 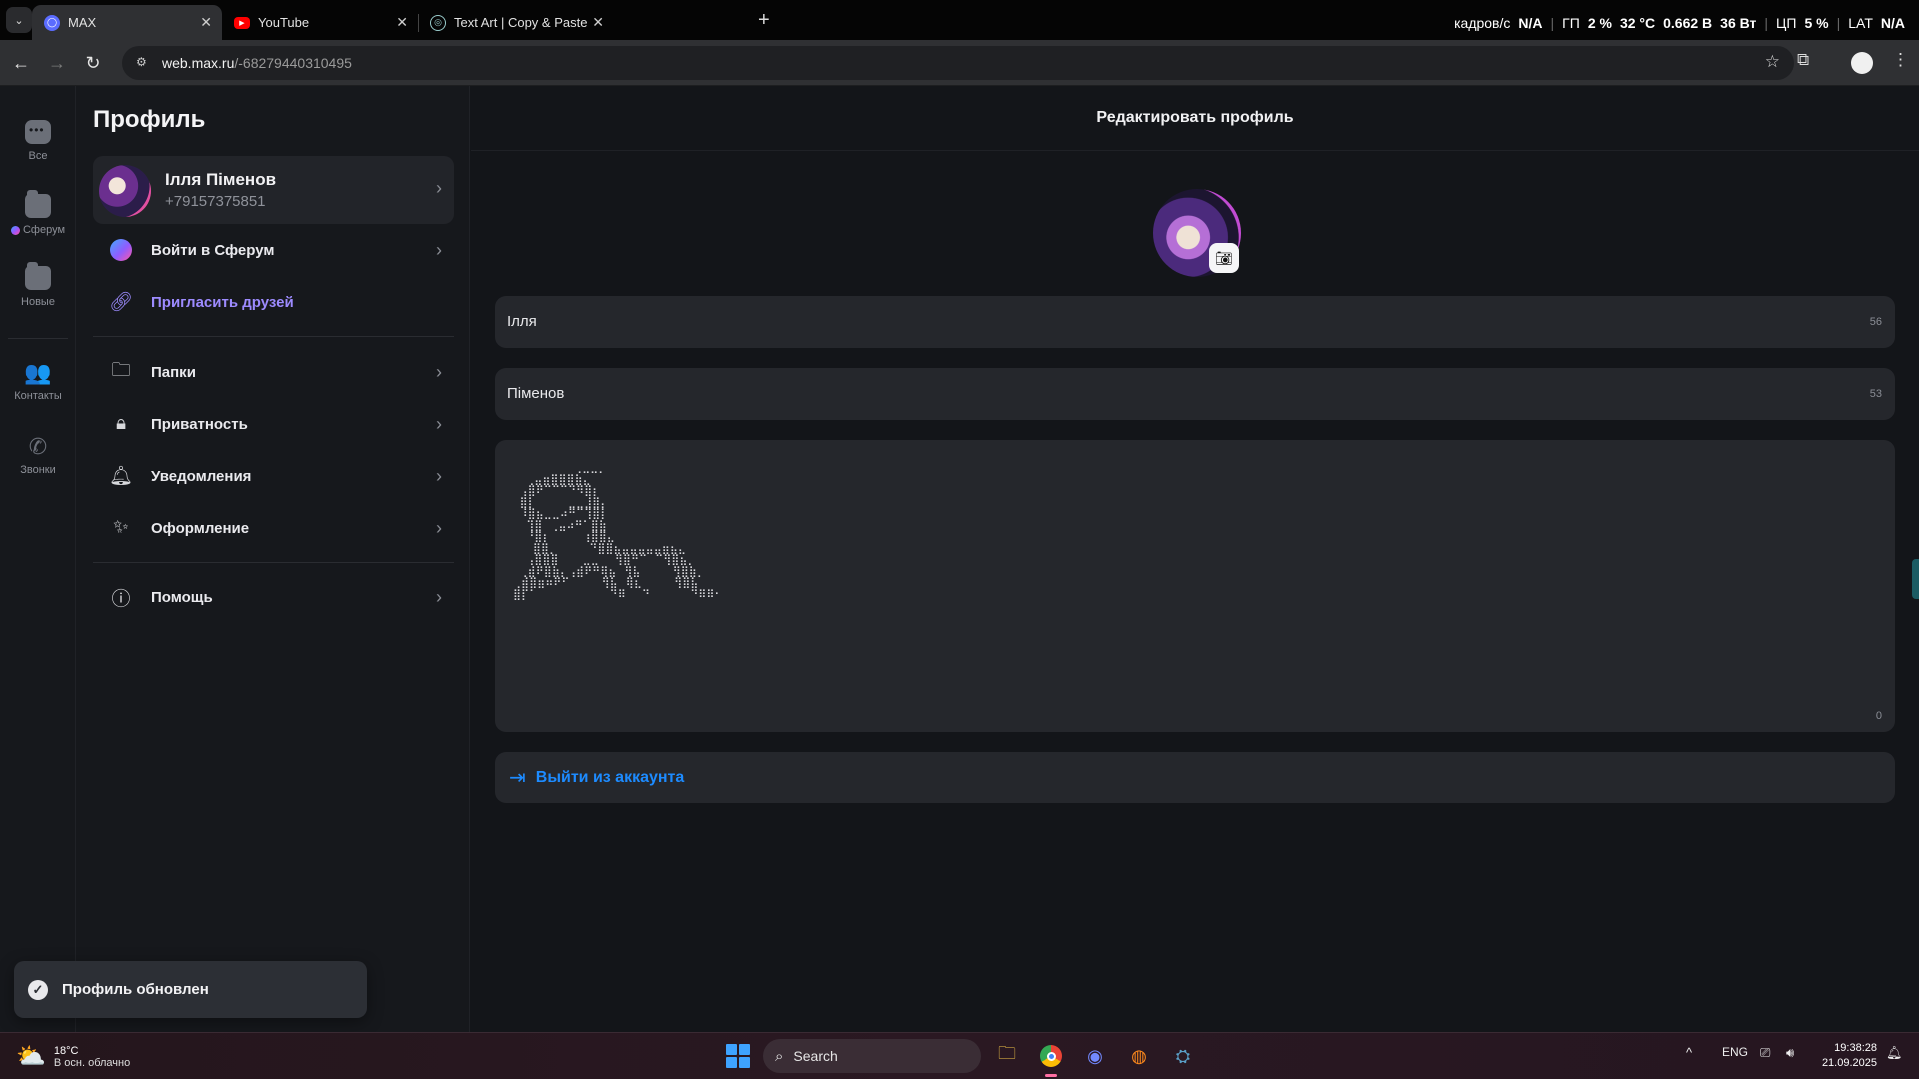 What do you see at coordinates (242, 22) in the screenshot?
I see `youtube-favicon-icon: ▶` at bounding box center [242, 22].